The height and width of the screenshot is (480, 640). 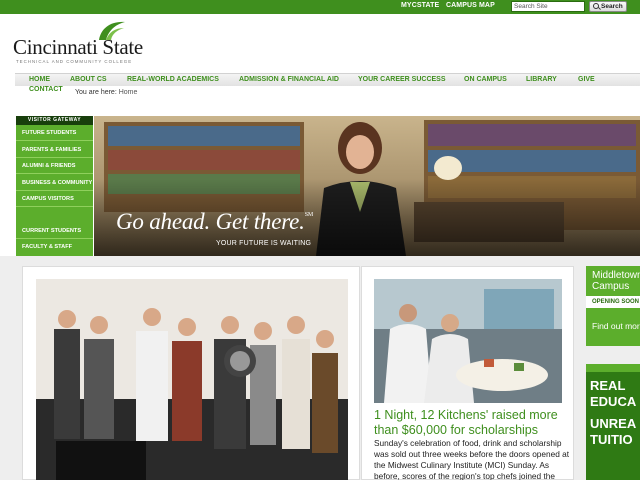 What do you see at coordinates (128, 92) in the screenshot?
I see `breadcrumb-current: Home` at bounding box center [128, 92].